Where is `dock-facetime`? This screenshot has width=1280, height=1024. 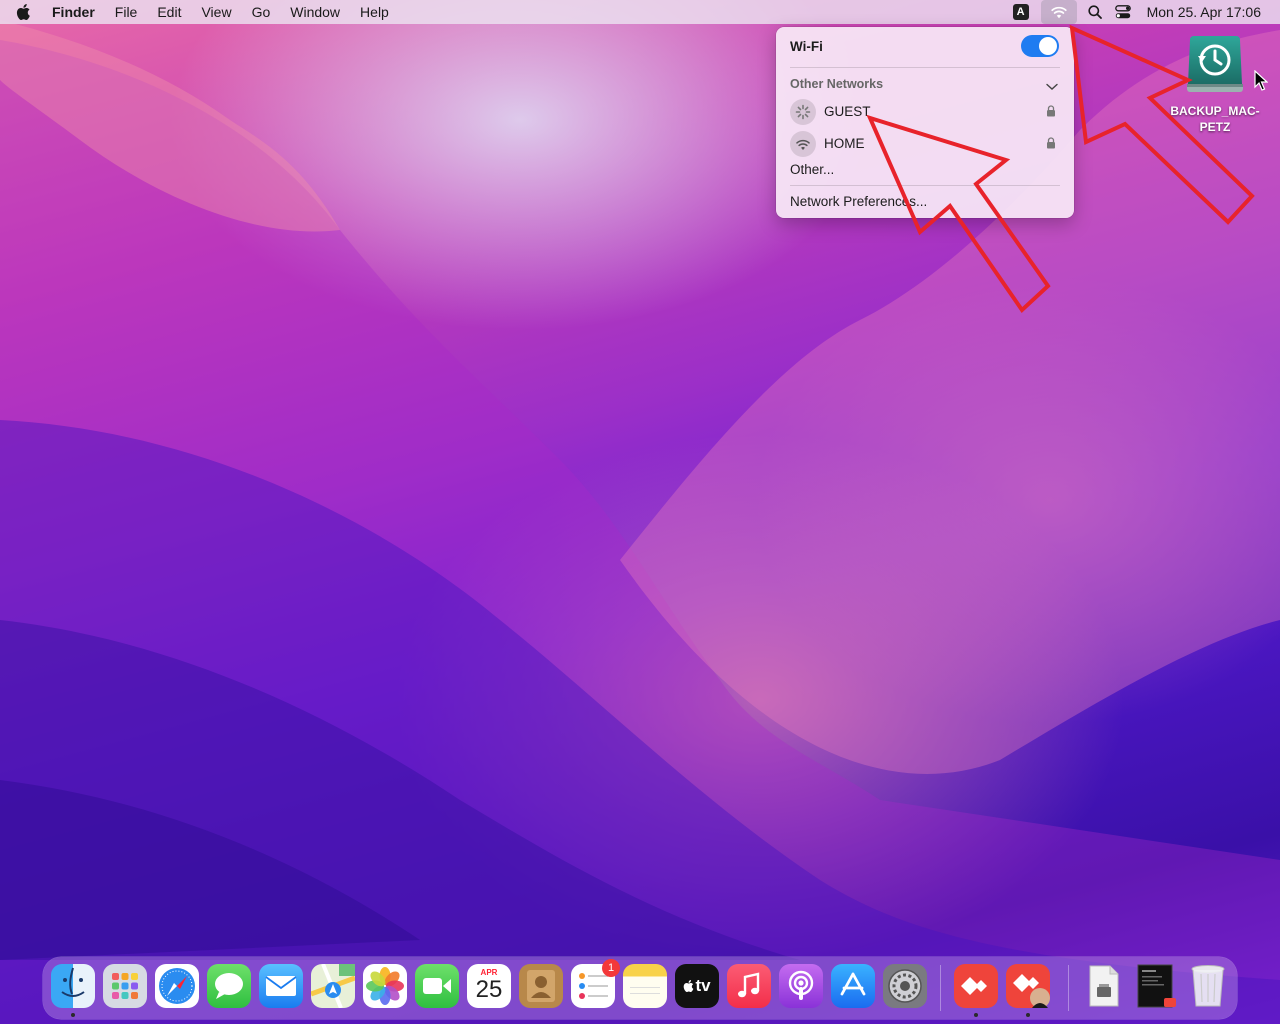
dock-facetime is located at coordinates (437, 986).